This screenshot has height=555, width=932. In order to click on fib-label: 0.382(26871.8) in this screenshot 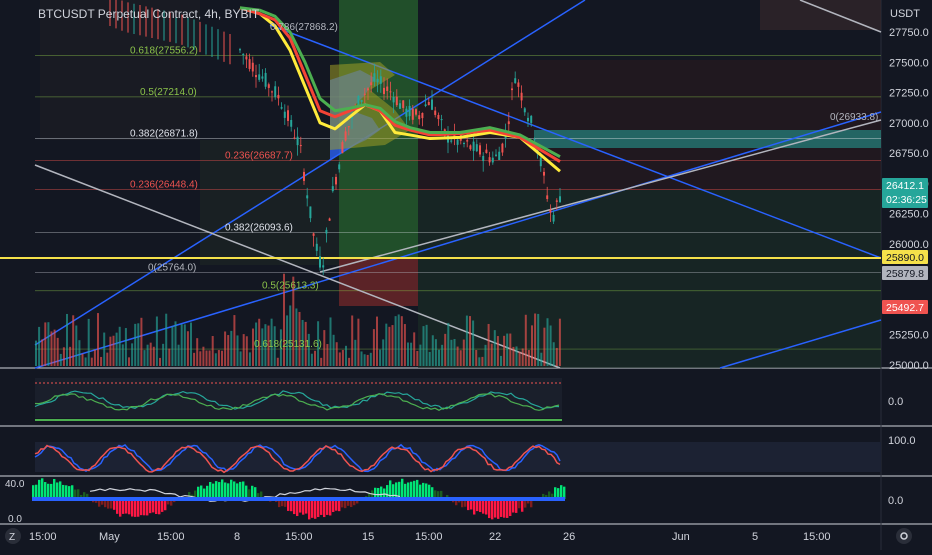, I will do `click(164, 133)`.